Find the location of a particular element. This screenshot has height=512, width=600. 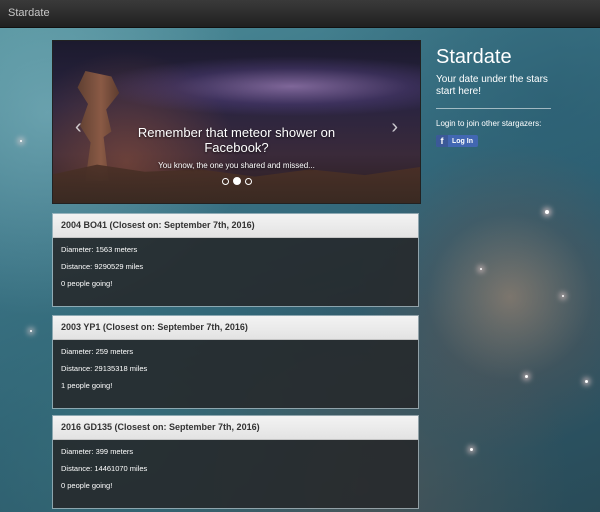

facebook-login-label: Log In is located at coordinates (462, 141).